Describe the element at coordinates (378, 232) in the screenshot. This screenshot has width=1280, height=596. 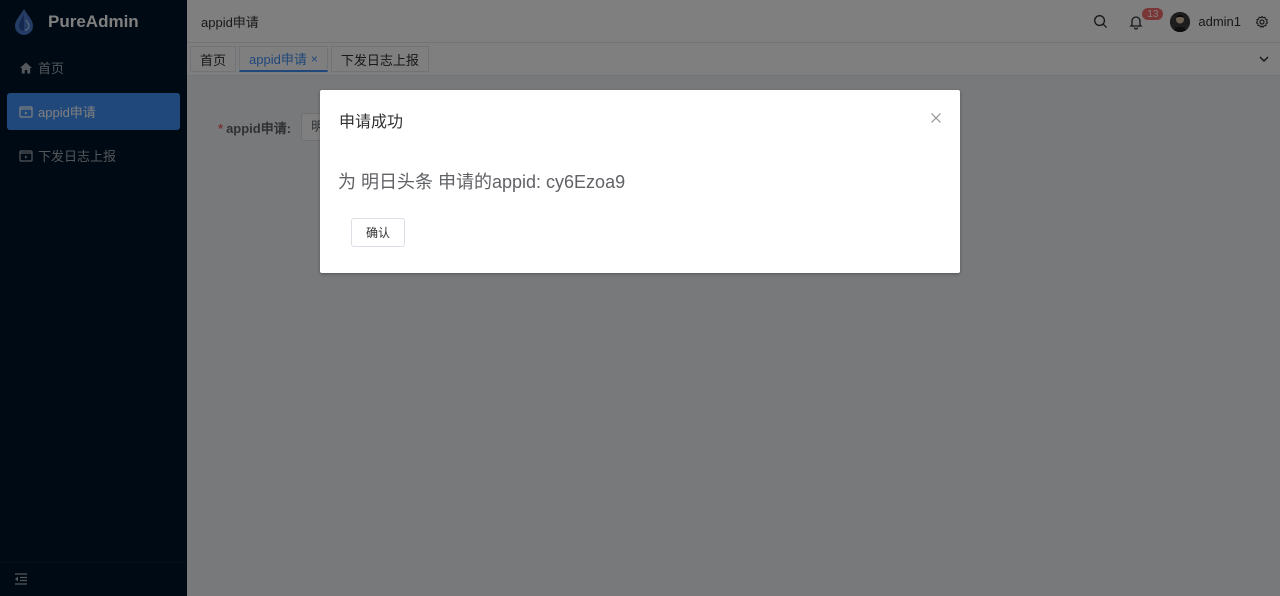
I see `confirm-button: 确认` at that location.